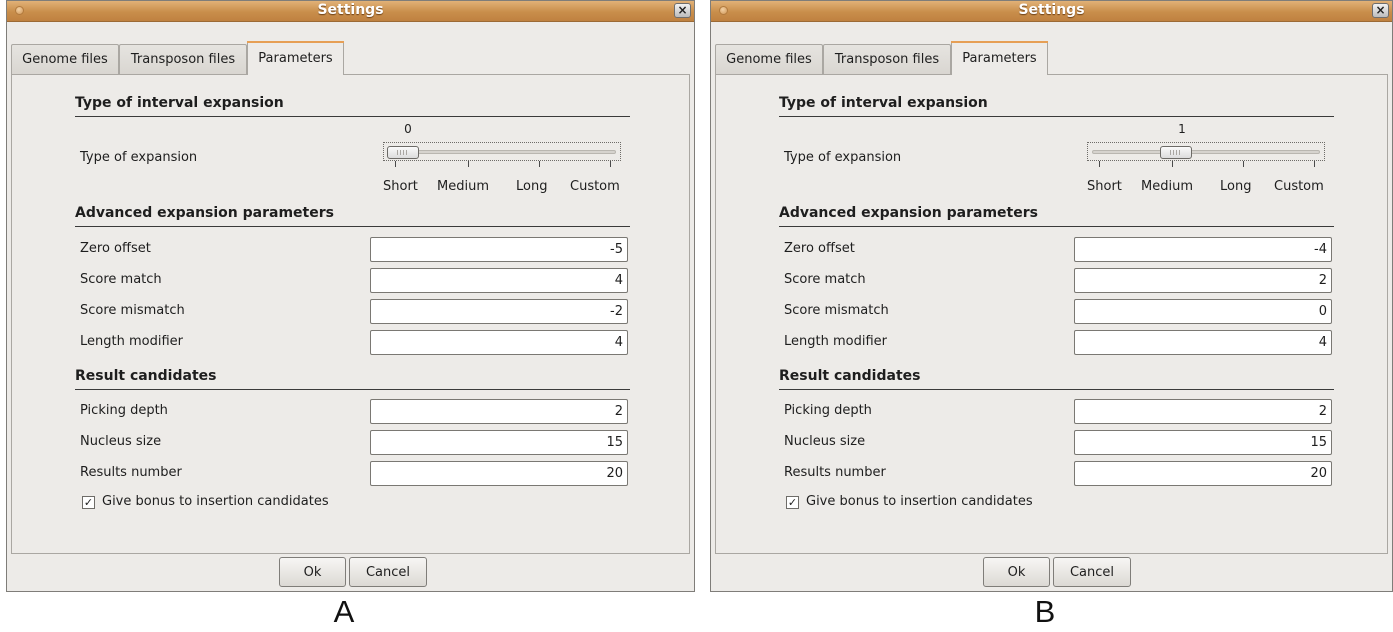  I want to click on figure-caption-b: B, so click(1045, 611).